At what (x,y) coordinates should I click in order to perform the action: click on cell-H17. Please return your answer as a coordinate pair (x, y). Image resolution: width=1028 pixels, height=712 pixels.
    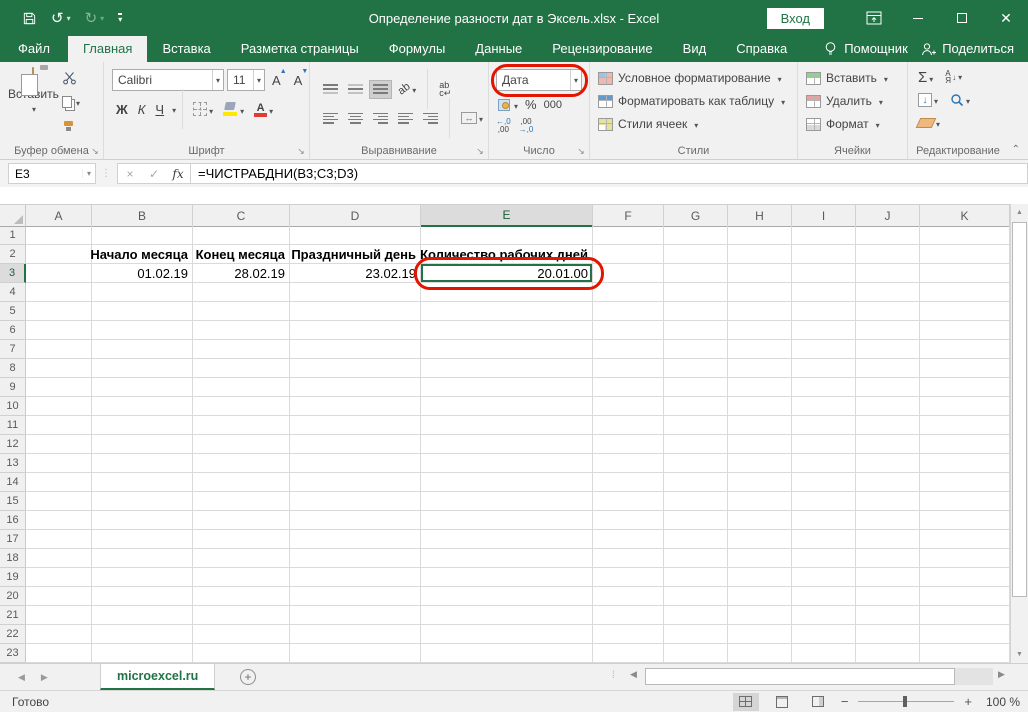
    Looking at the image, I should click on (760, 539).